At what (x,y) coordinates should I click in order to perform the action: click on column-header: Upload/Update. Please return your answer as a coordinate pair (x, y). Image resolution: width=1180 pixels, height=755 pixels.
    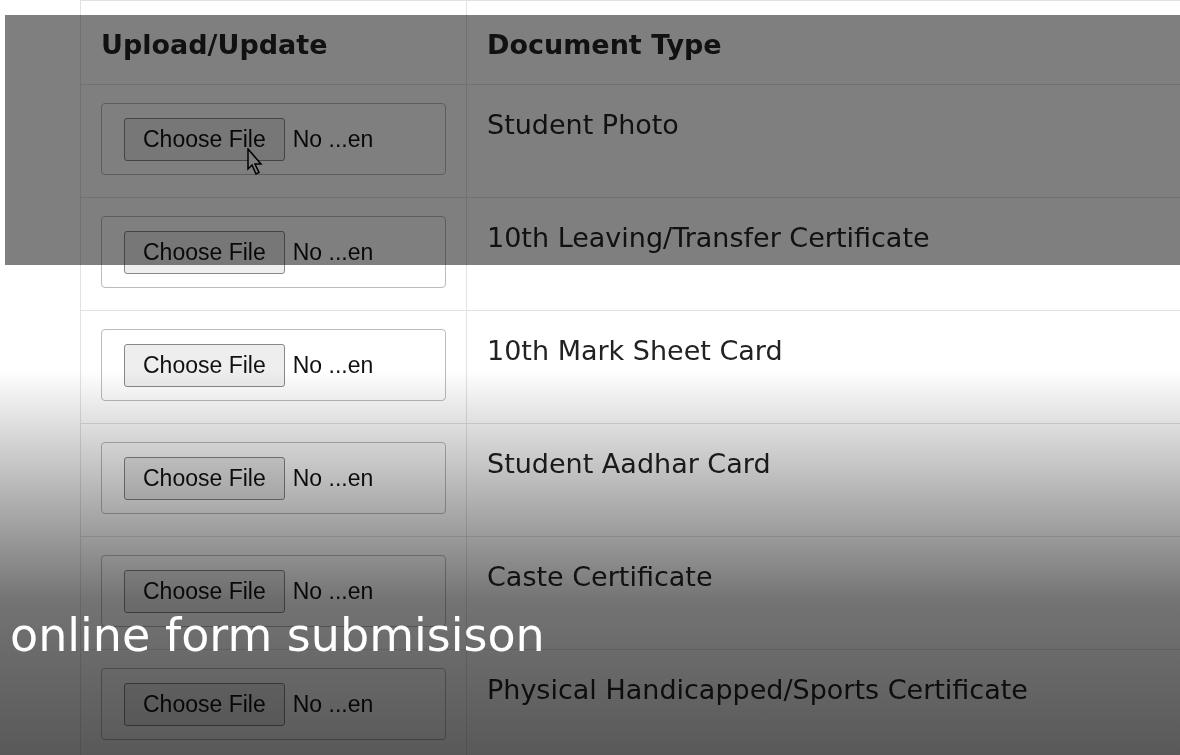
    Looking at the image, I should click on (273, 42).